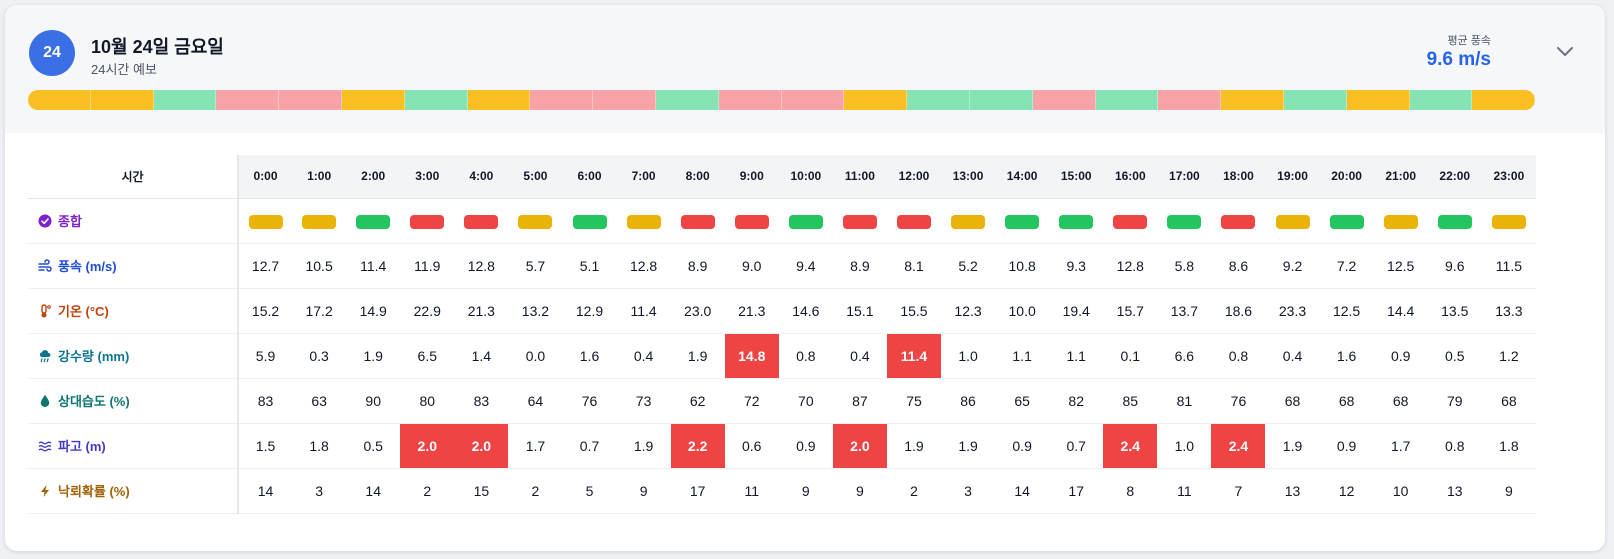 Image resolution: width=1614 pixels, height=559 pixels. What do you see at coordinates (1508, 356) in the screenshot?
I see `value-cell: 1.2` at bounding box center [1508, 356].